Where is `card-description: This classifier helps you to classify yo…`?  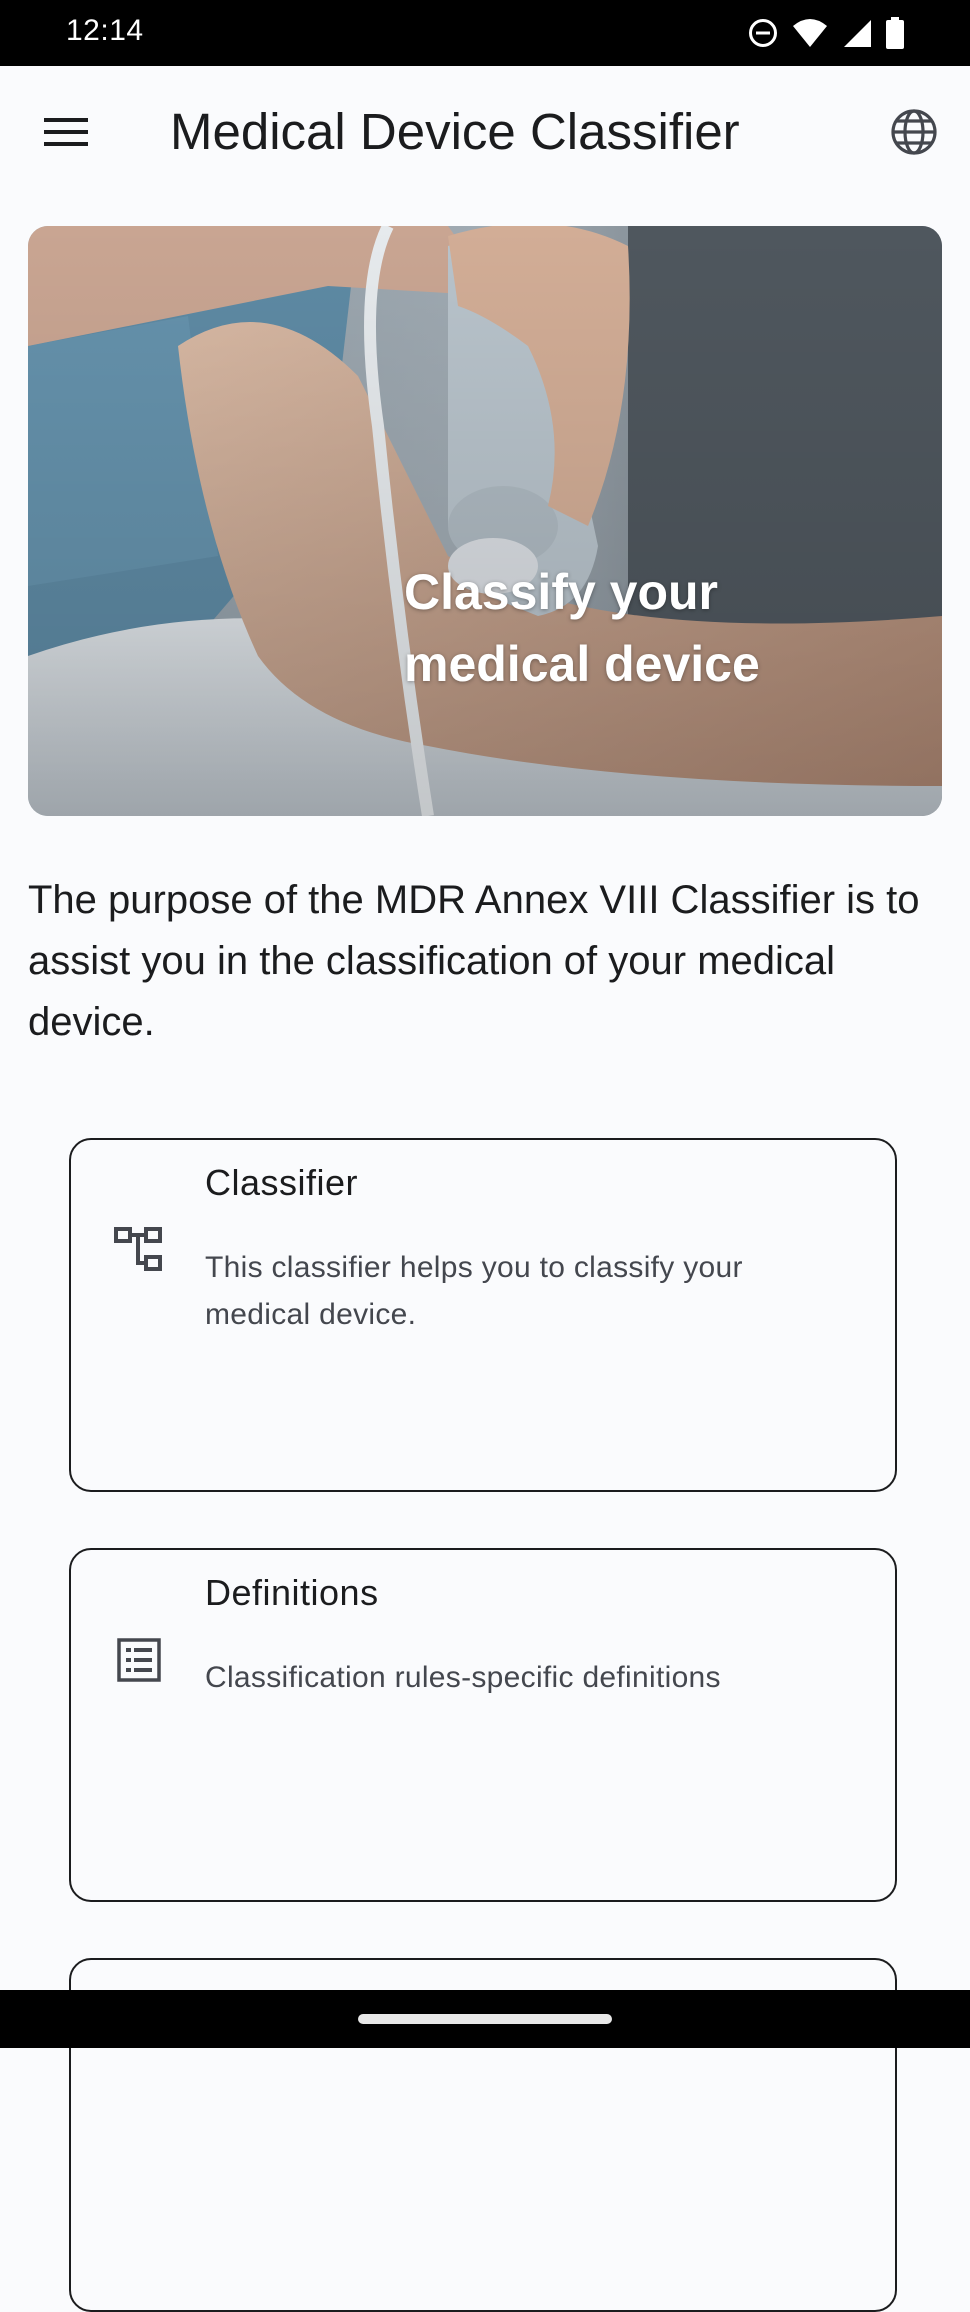 card-description: This classifier helps you to classify yo… is located at coordinates (474, 1291).